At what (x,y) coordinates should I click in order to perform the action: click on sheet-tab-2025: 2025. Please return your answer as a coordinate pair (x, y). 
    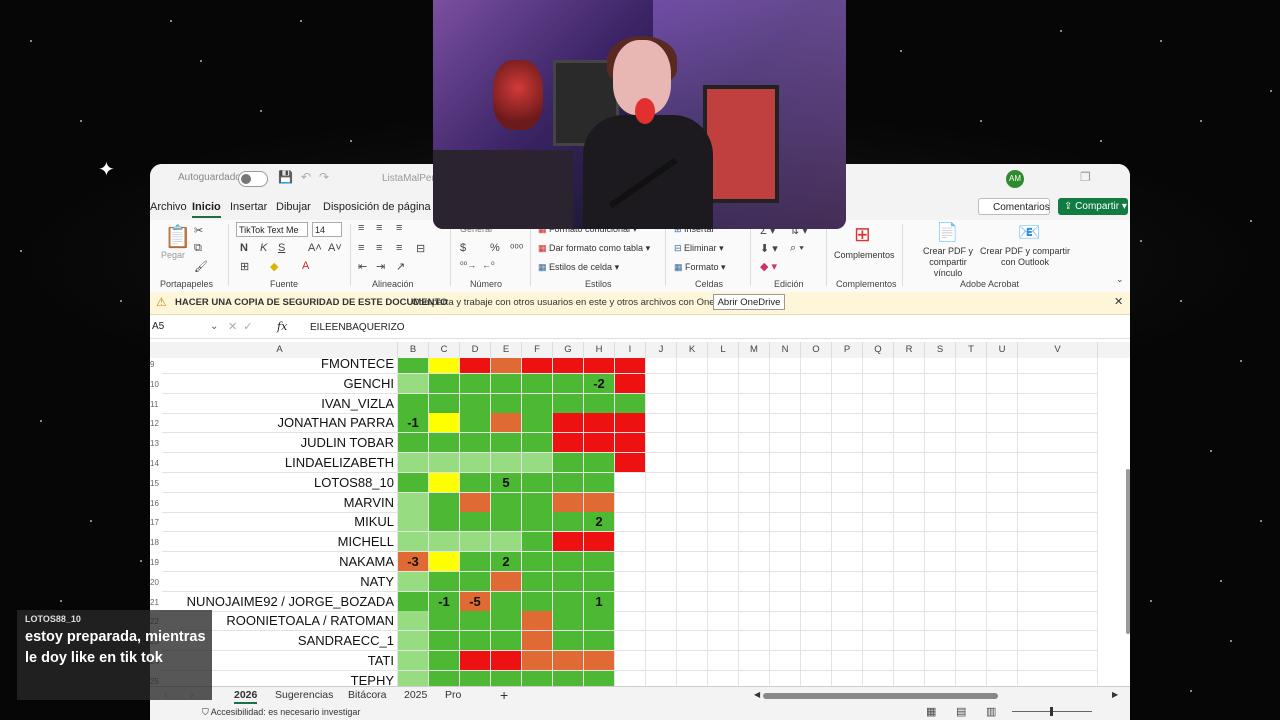
    Looking at the image, I should click on (415, 695).